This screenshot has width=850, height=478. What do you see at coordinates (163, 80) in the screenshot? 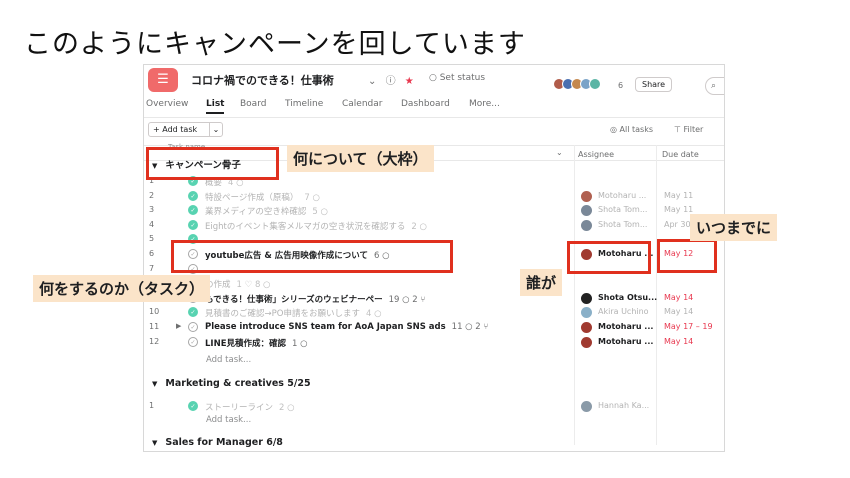
I see `menu-icon: ☰` at bounding box center [163, 80].